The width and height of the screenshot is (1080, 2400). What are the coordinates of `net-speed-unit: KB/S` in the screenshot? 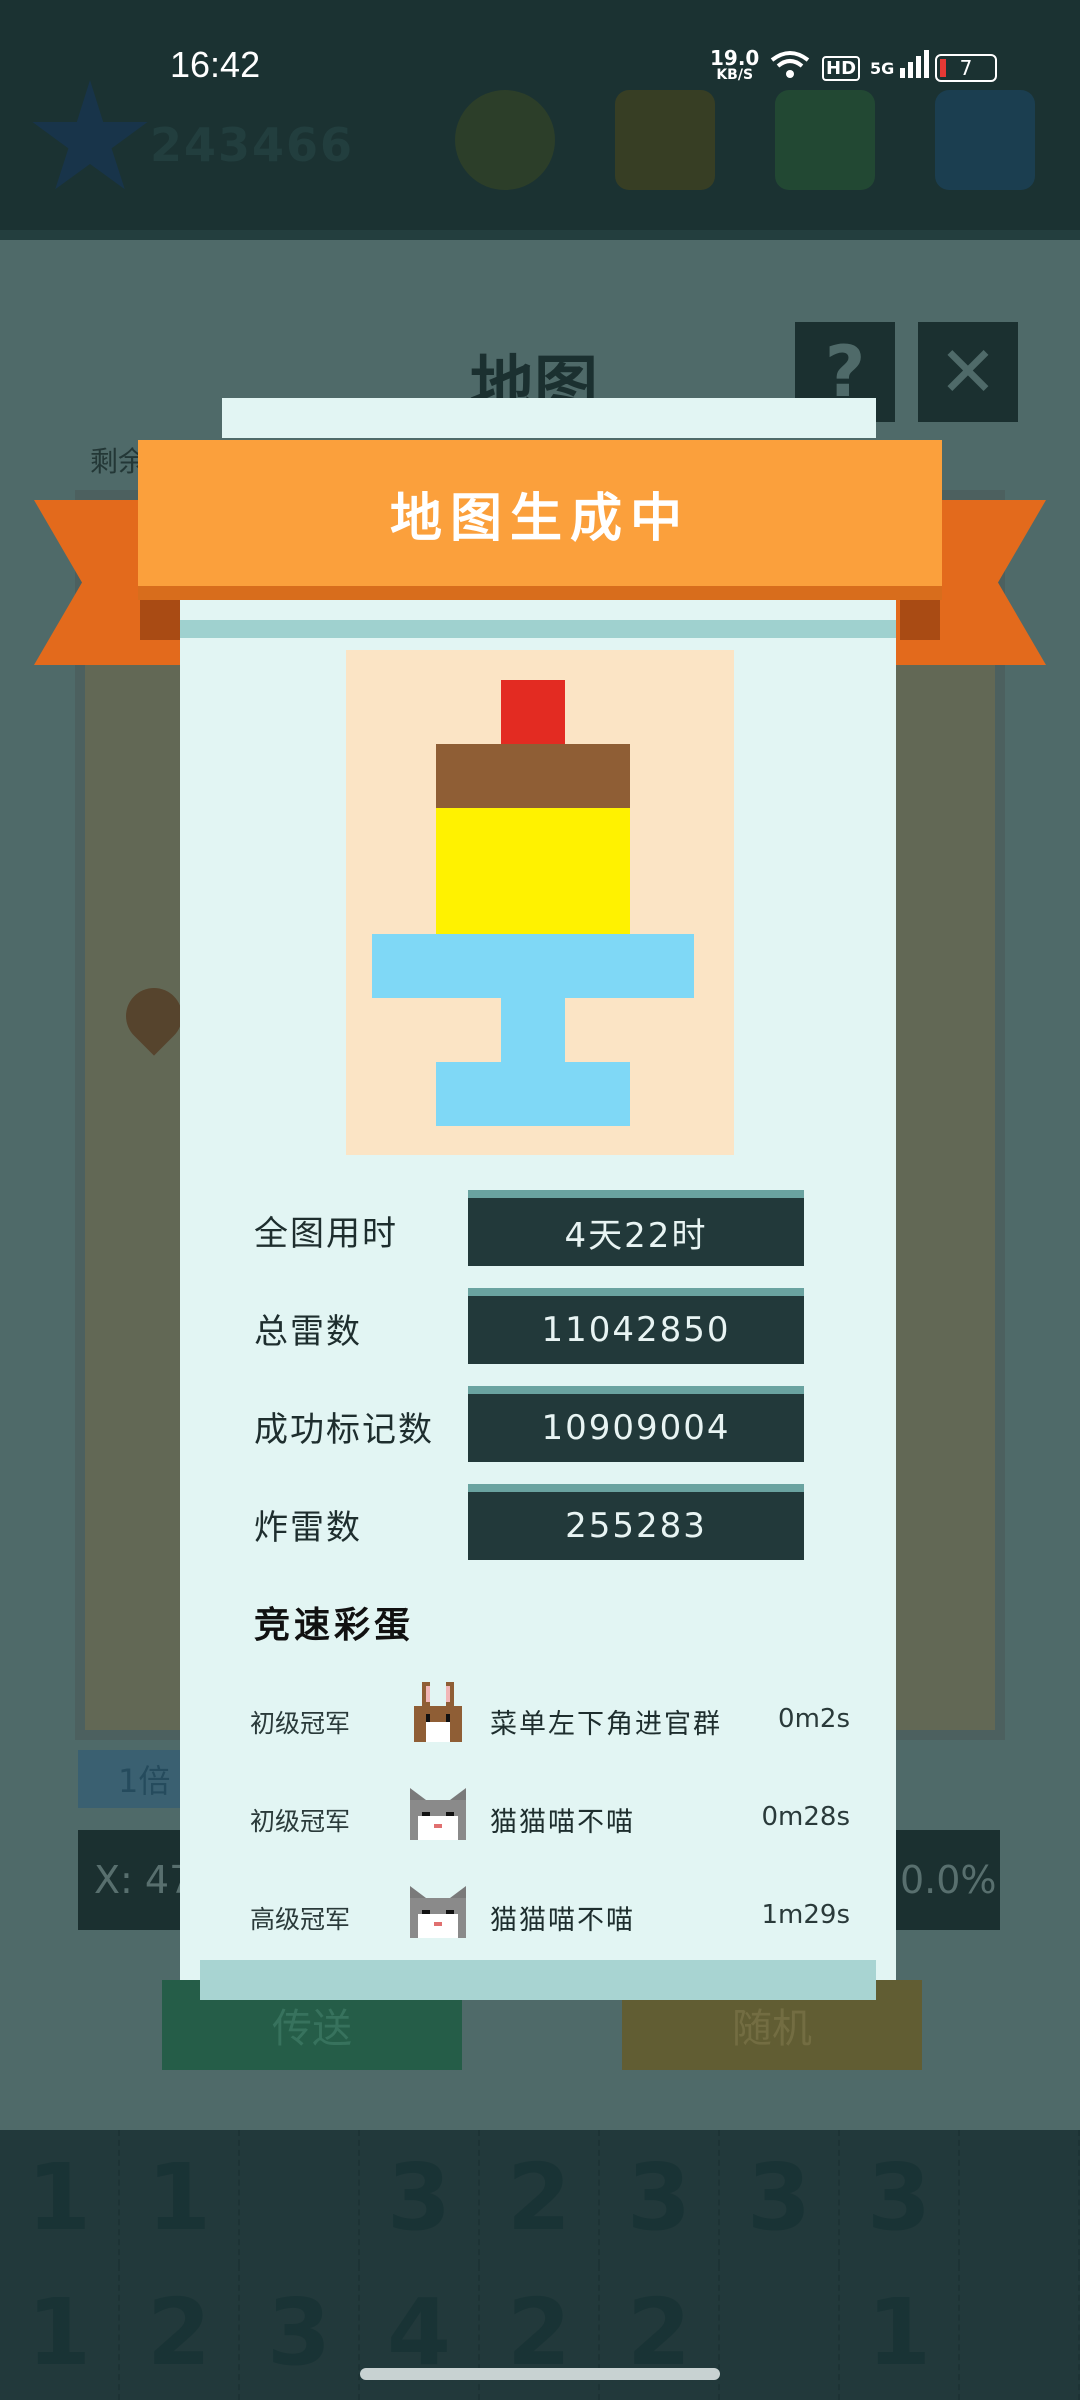 It's located at (735, 75).